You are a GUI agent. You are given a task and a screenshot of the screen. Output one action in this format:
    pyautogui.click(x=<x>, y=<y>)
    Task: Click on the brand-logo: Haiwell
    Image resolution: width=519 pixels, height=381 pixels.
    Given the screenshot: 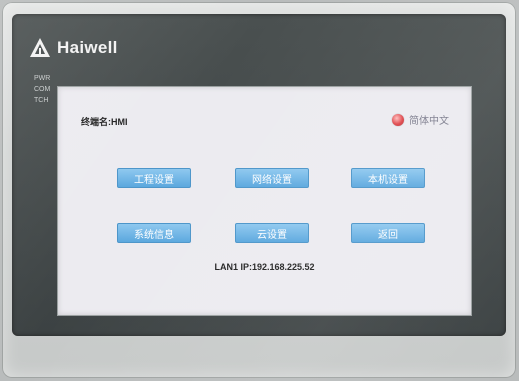 What is the action you would take?
    pyautogui.click(x=73, y=48)
    